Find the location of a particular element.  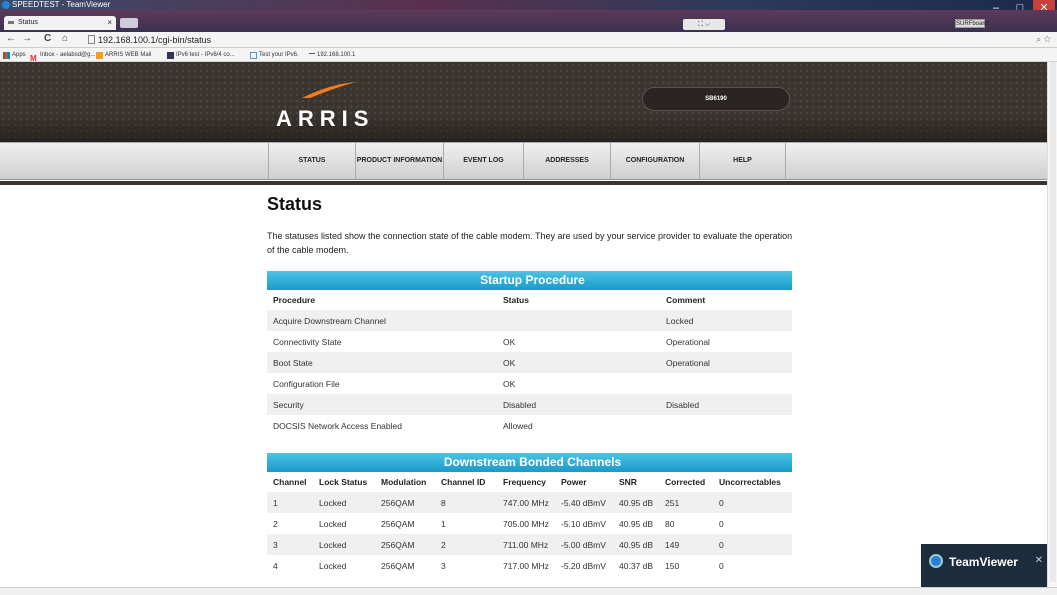

back-icon: ← is located at coordinates (11, 38).